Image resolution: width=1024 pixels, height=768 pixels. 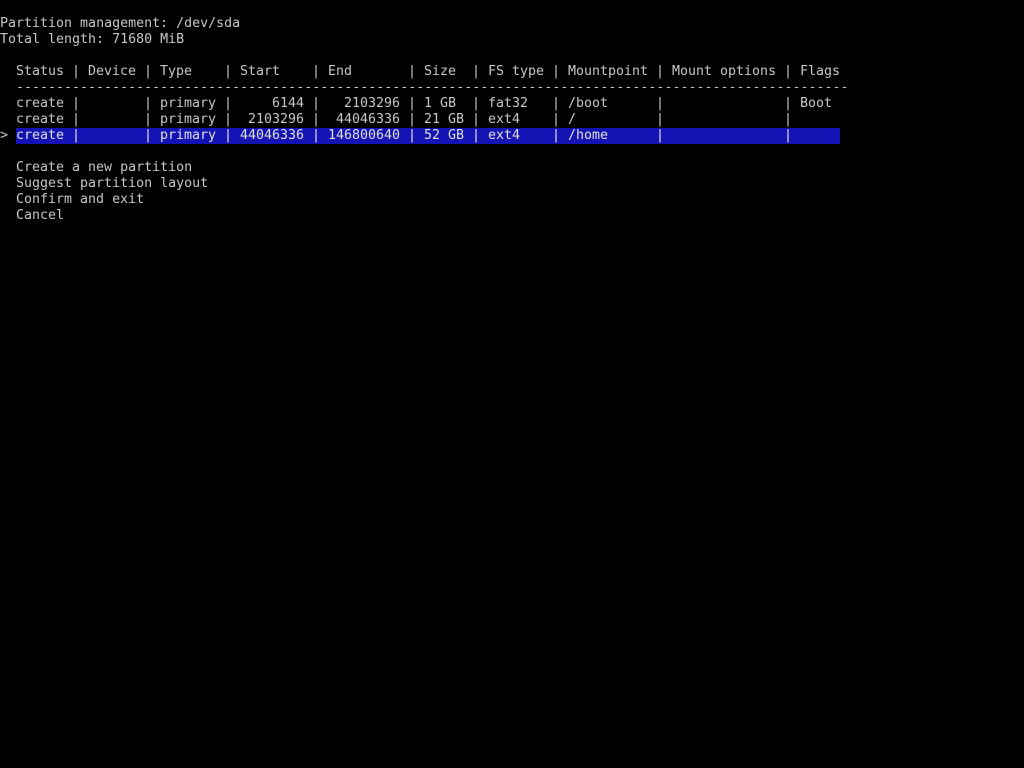 I want to click on column-header-type: Type, so click(x=176, y=71).